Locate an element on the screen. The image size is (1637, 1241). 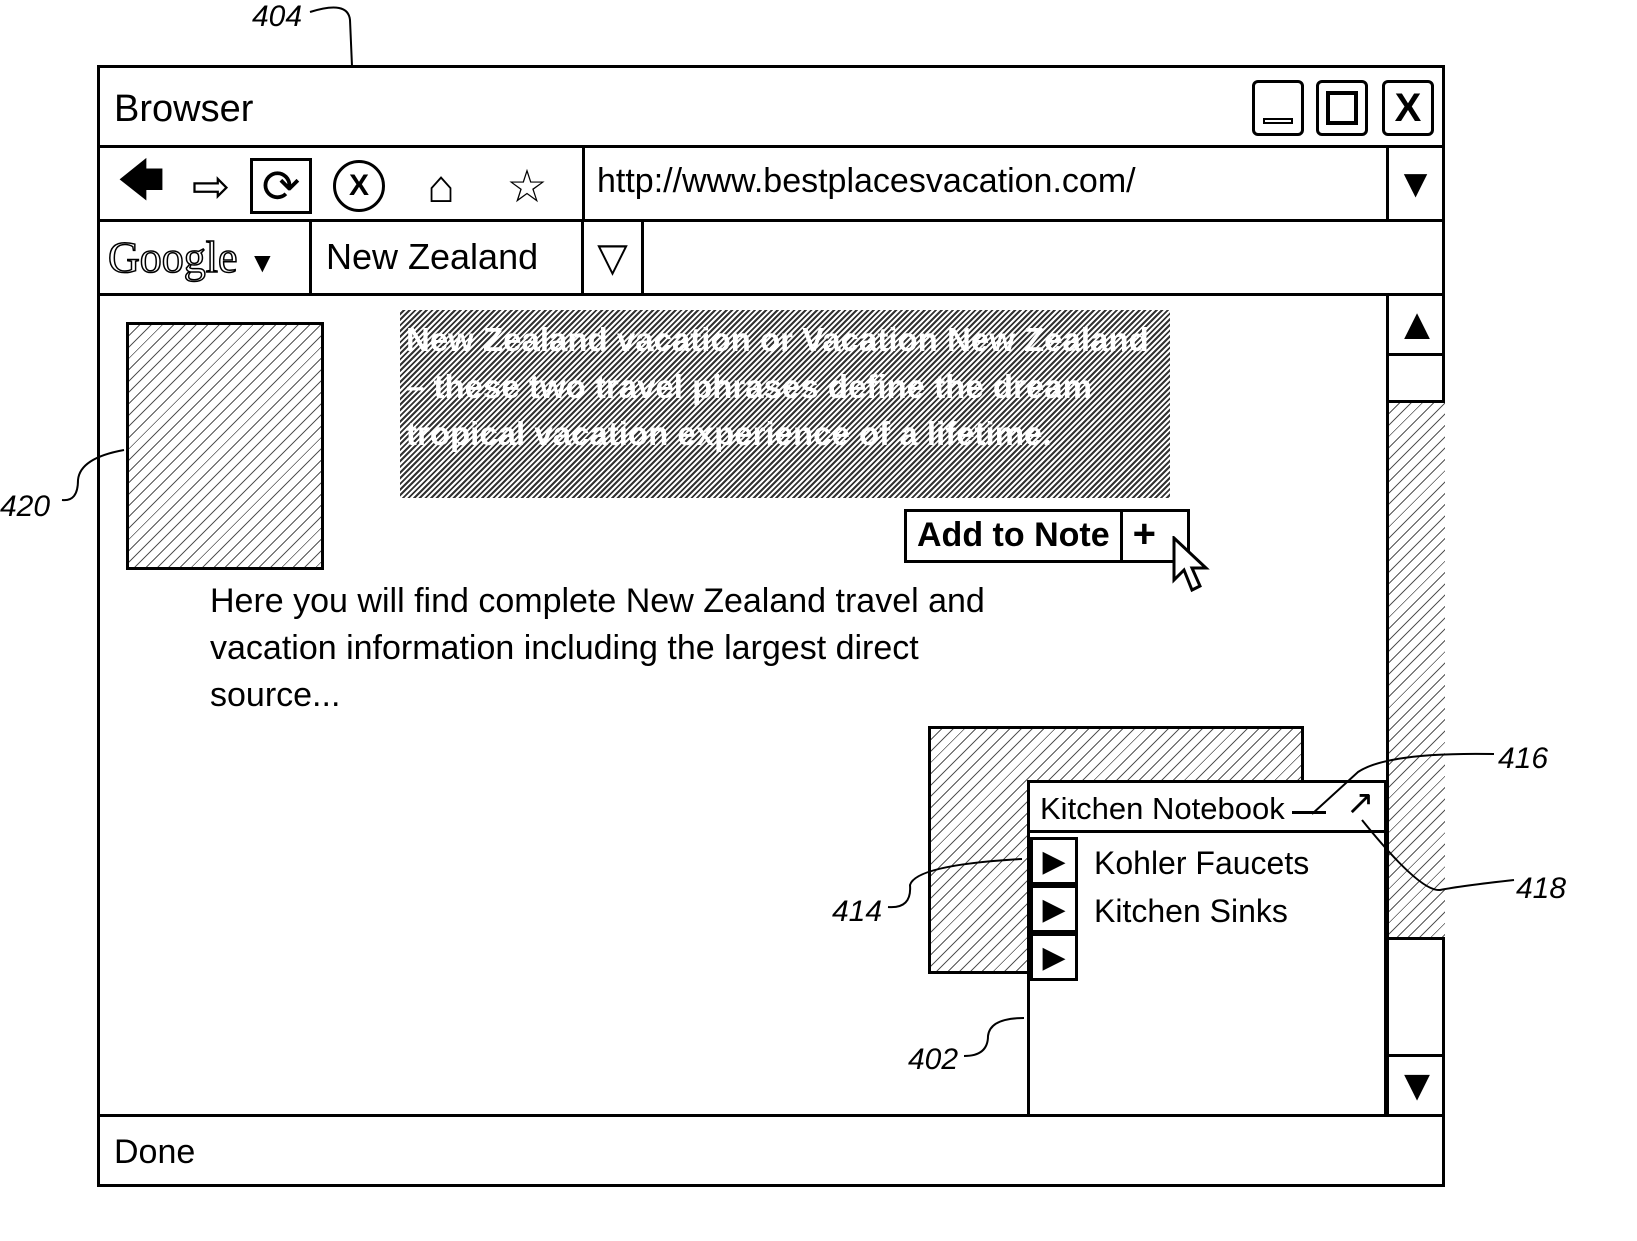
notebook-item: Kohler Faucets is located at coordinates (1201, 863).